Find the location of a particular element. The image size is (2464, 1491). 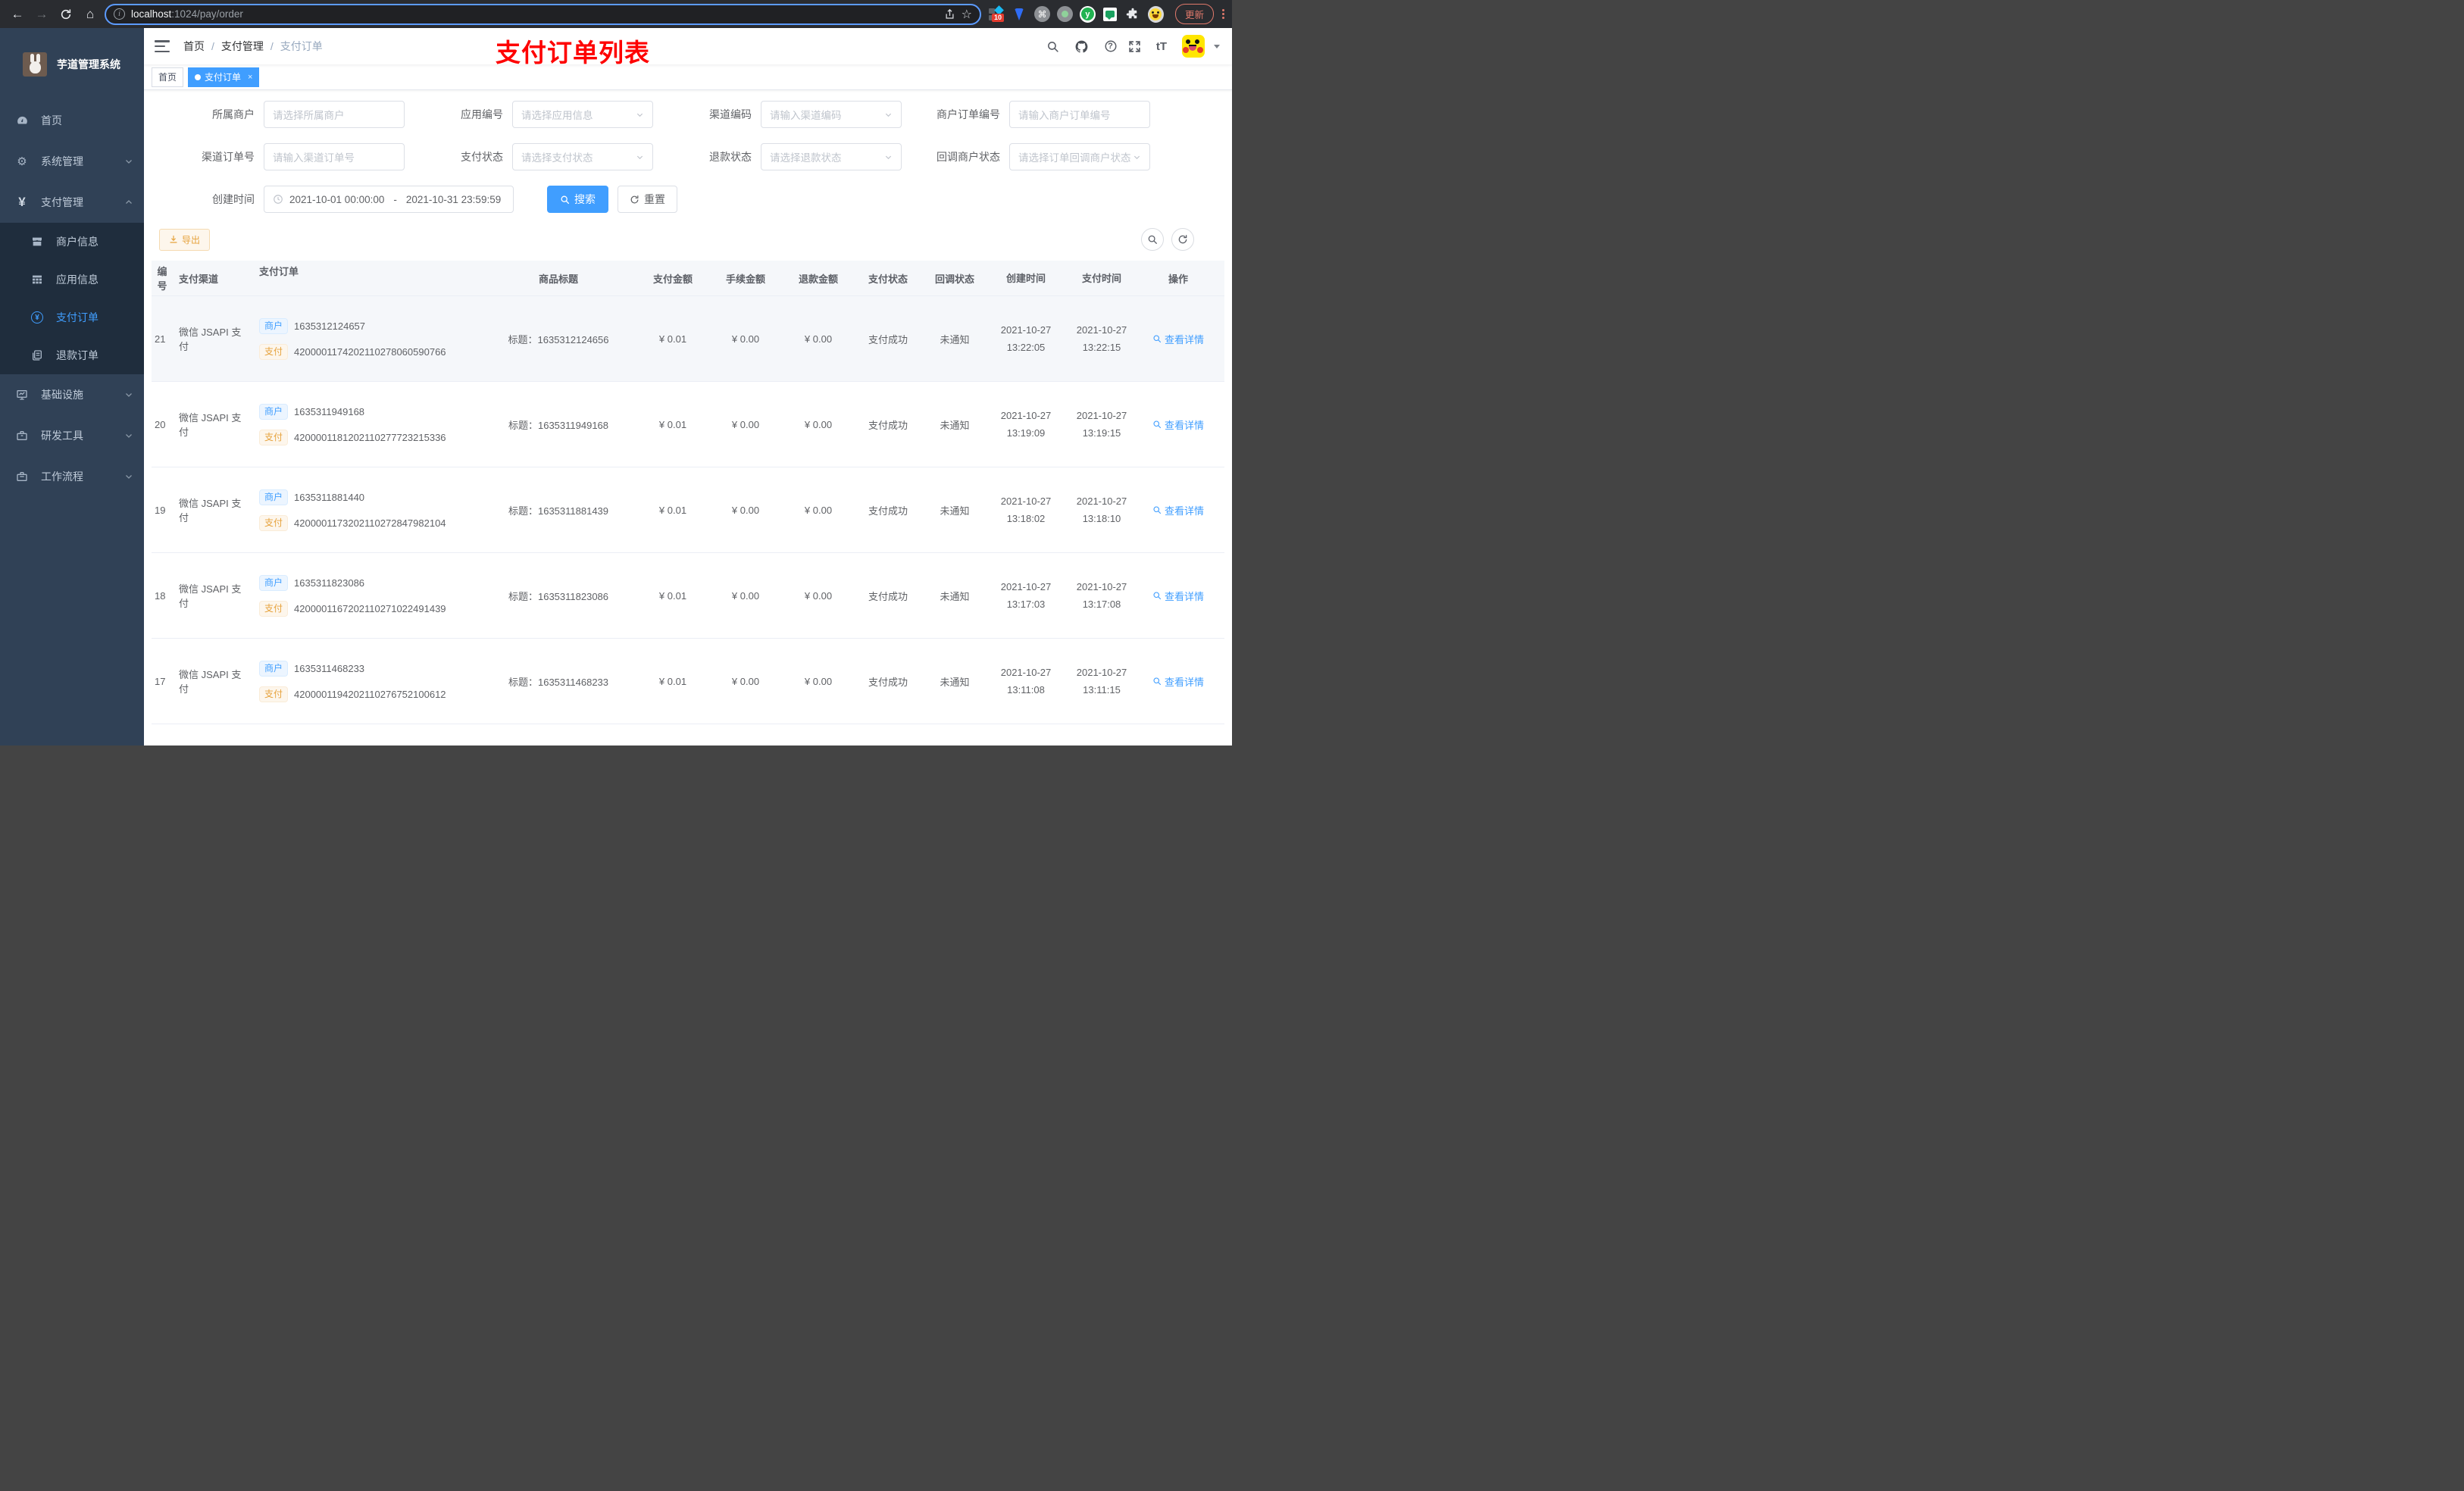

cell-title: 标题：1635312124656 is located at coordinates (558, 338).